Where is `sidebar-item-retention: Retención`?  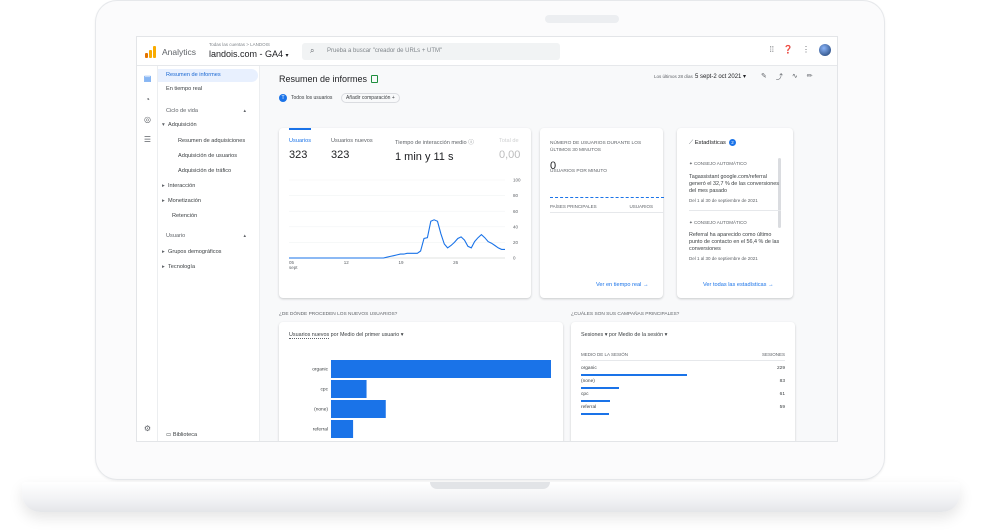 sidebar-item-retention: Retención is located at coordinates (184, 216).